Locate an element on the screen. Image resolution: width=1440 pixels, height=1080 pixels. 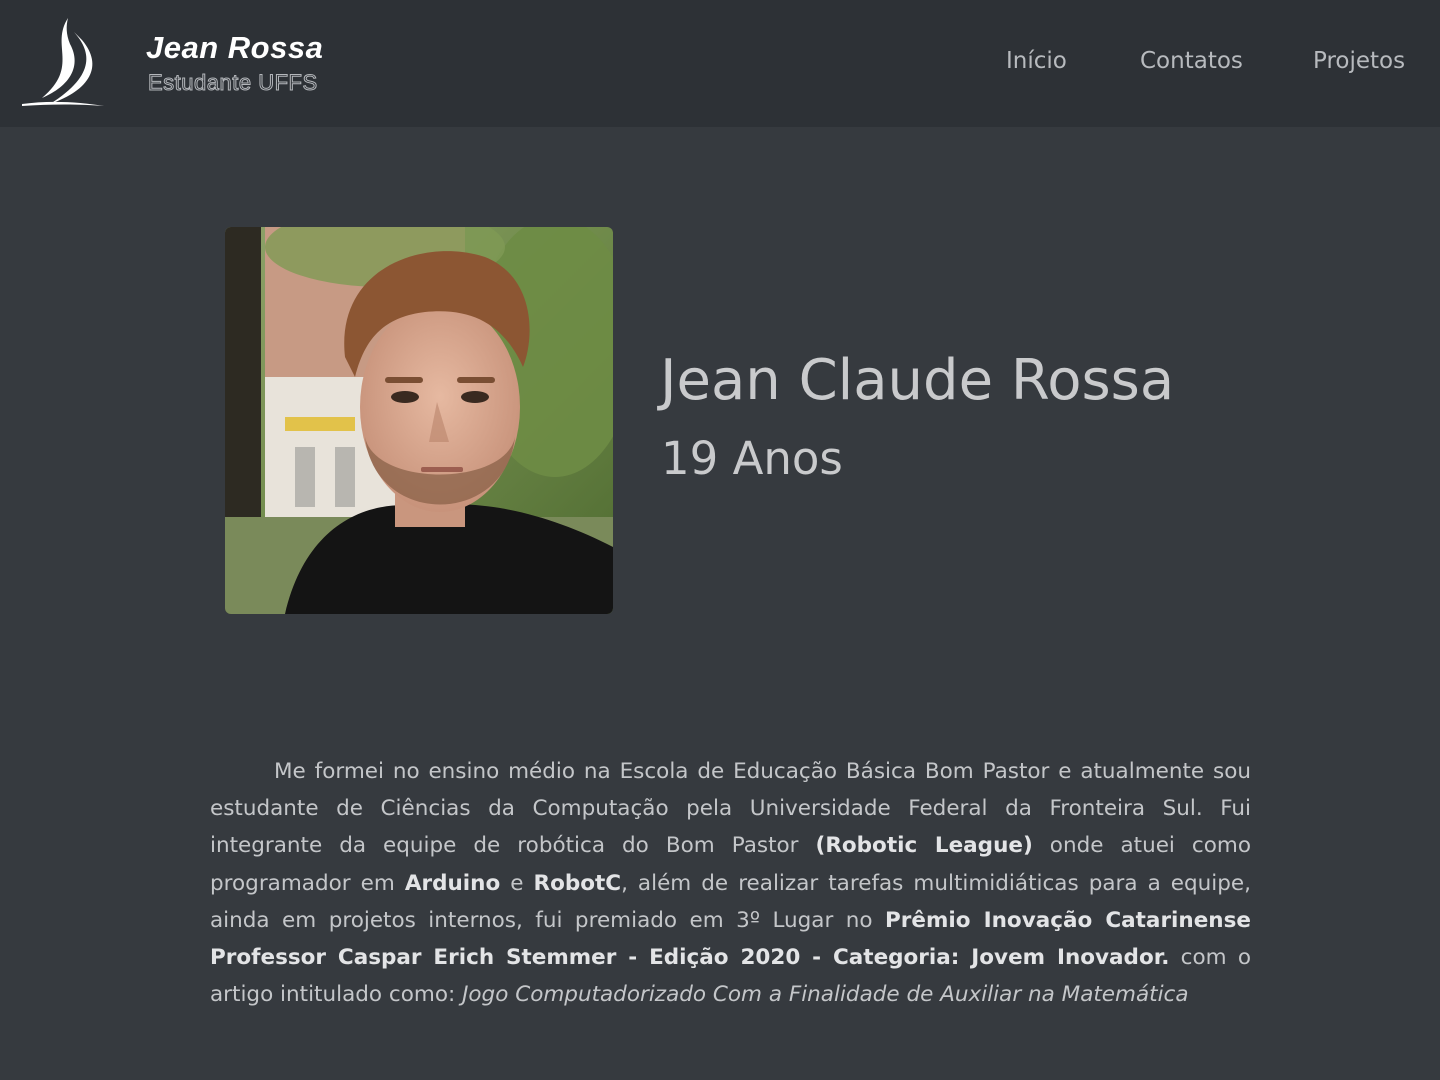
brand-subtitle: Estudante UFFS is located at coordinates (233, 83).